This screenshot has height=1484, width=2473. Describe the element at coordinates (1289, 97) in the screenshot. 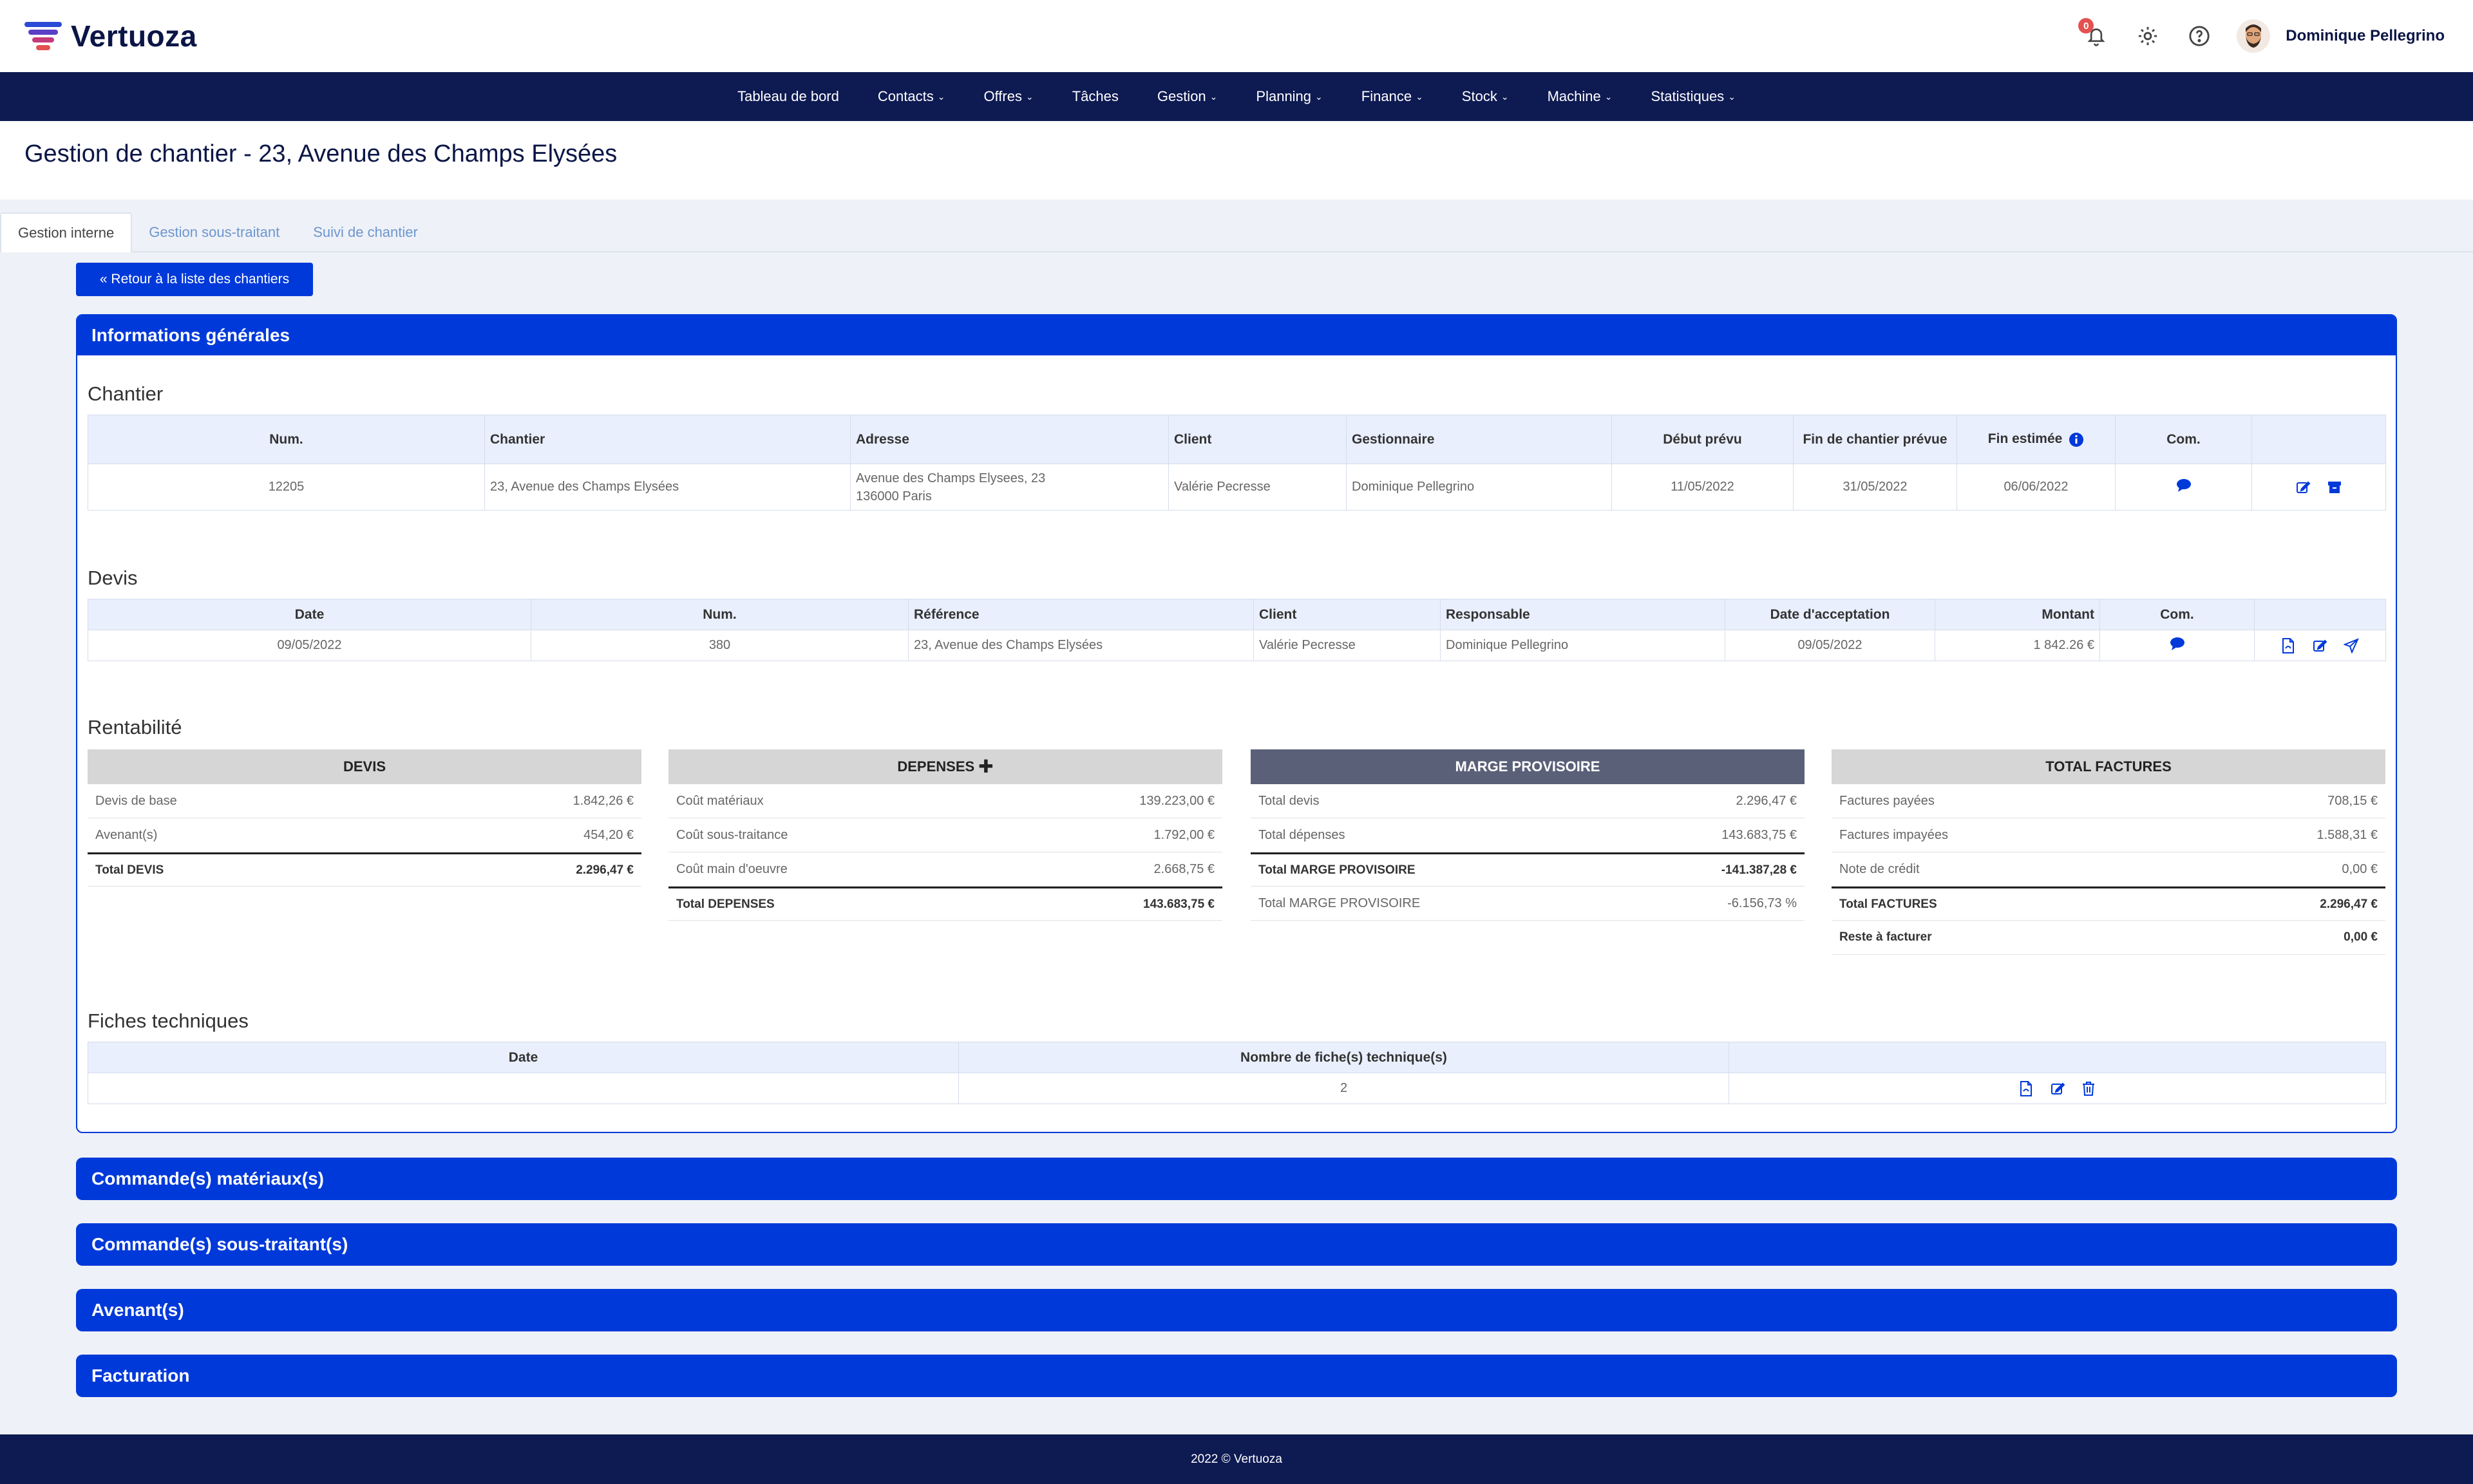

I see `nav-item-planning: Planning ⌄` at that location.